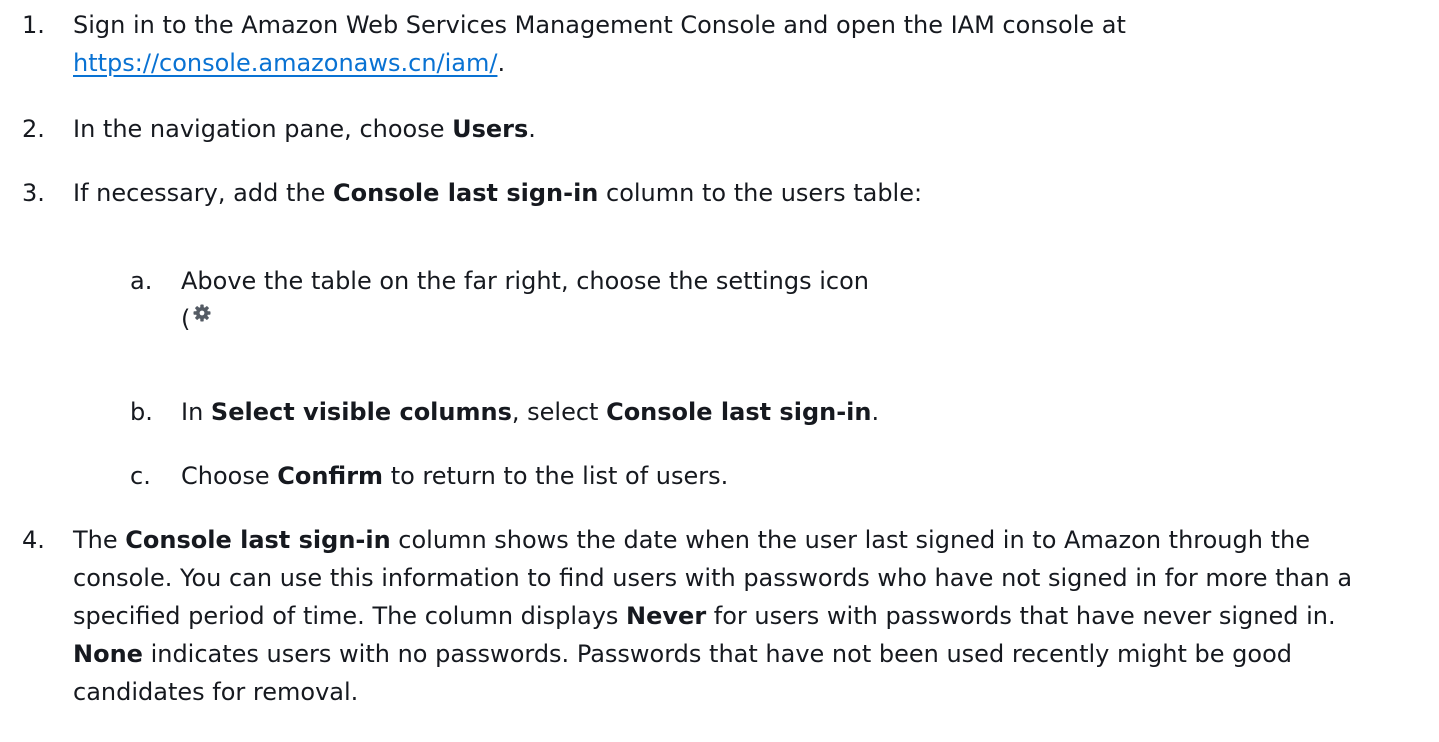  What do you see at coordinates (33, 193) in the screenshot?
I see `step-number: 3.` at bounding box center [33, 193].